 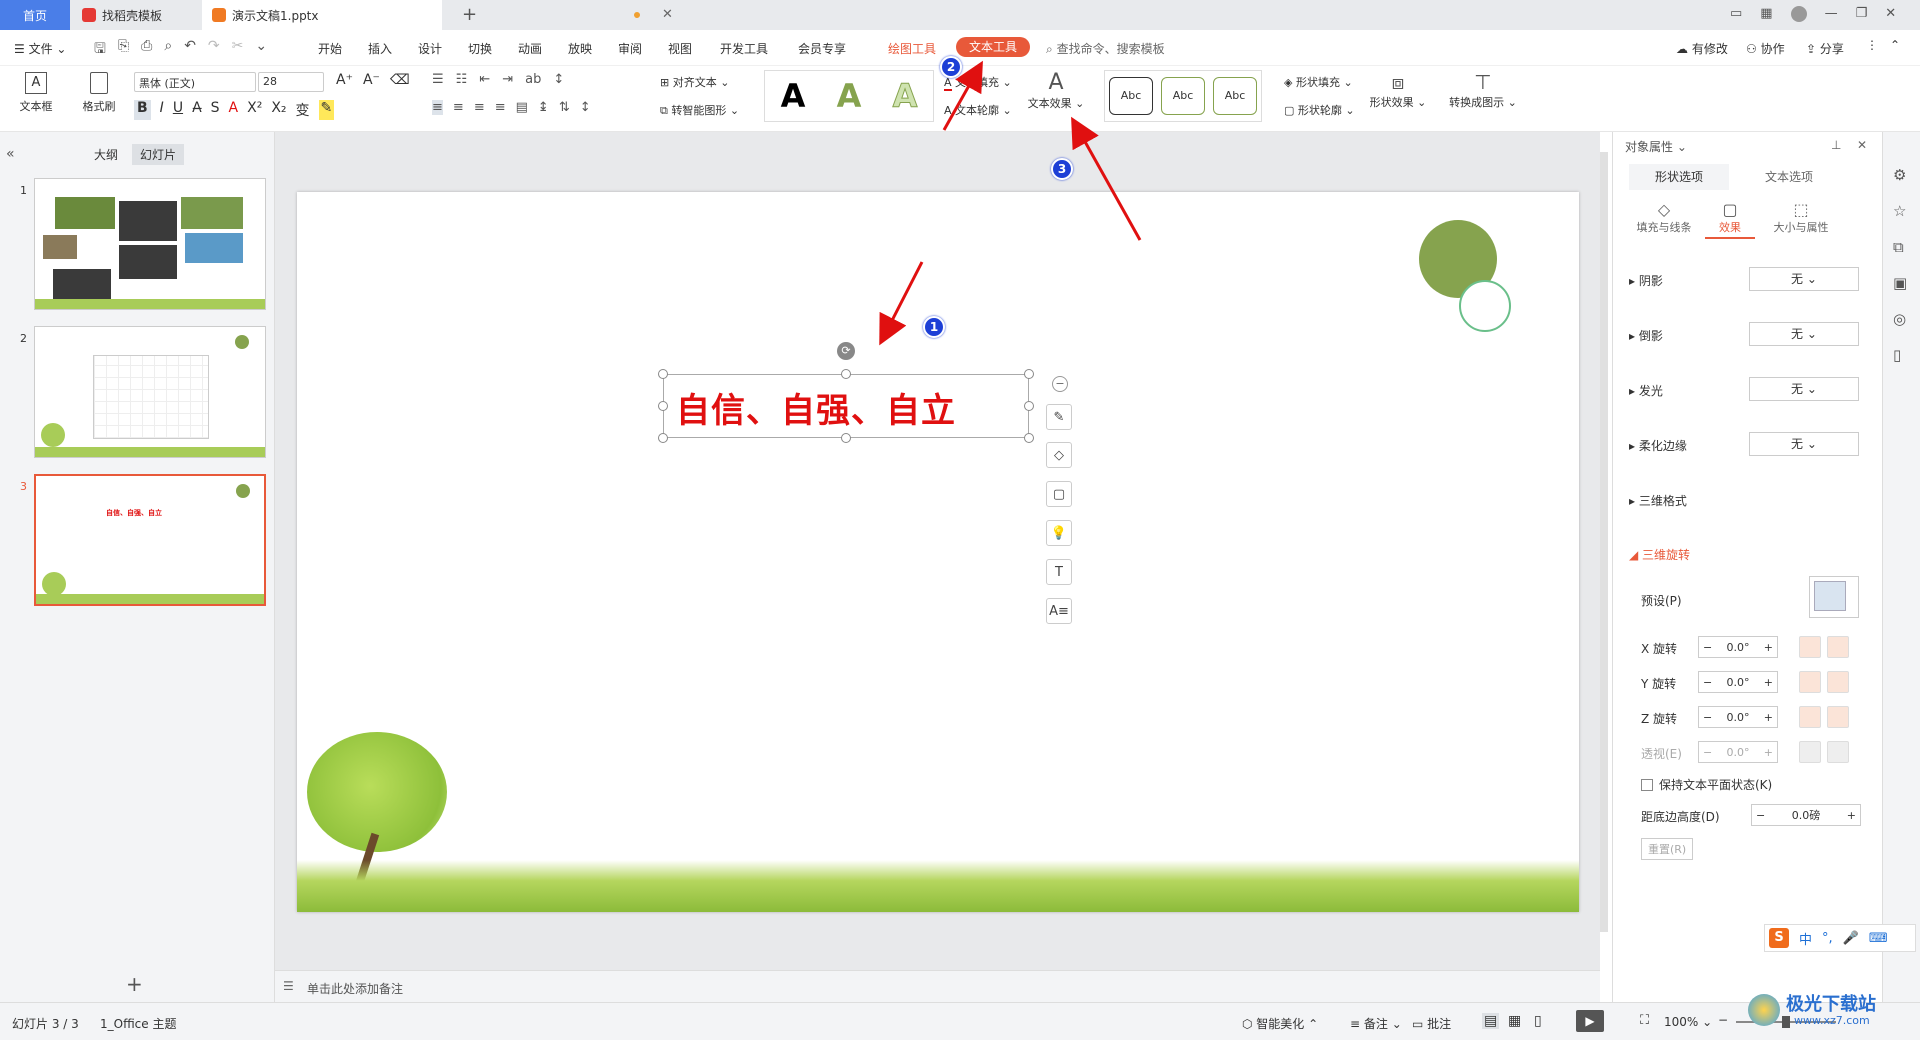 What do you see at coordinates (150, 540) in the screenshot?
I see `slide-thumbnail-3: 自信、自强、自立` at bounding box center [150, 540].